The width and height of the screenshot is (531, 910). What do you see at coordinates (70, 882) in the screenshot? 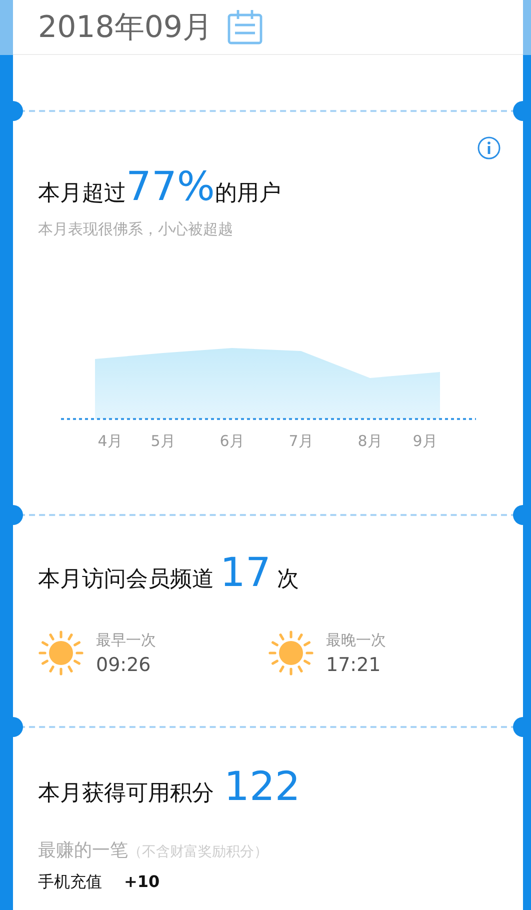
I see `best-item: 手机充值` at bounding box center [70, 882].